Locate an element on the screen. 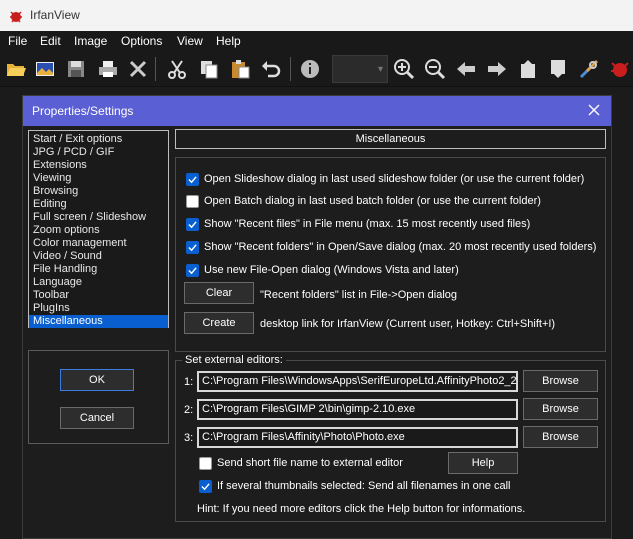 The height and width of the screenshot is (539, 633). editor-number: 1: is located at coordinates (189, 382).